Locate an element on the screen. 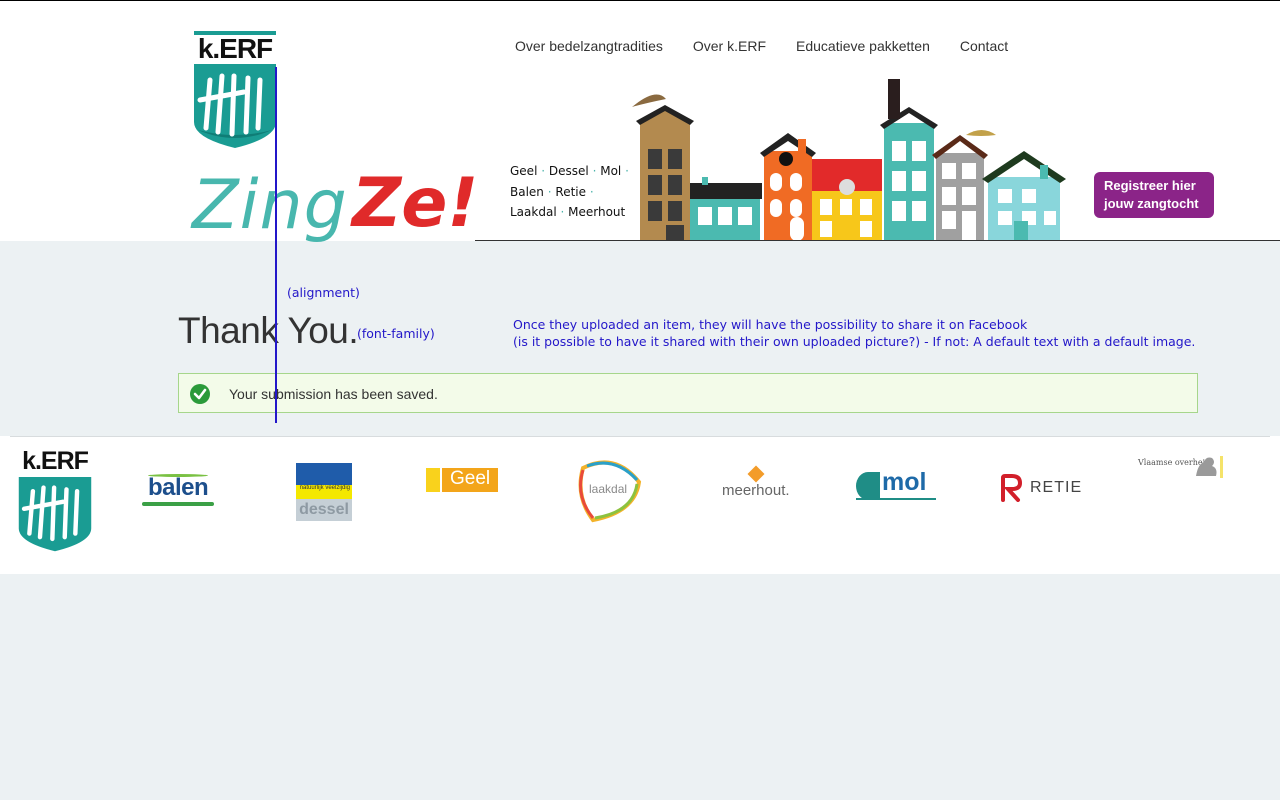 The height and width of the screenshot is (800, 1280). annotation-font-family: (font-family) is located at coordinates (396, 333).